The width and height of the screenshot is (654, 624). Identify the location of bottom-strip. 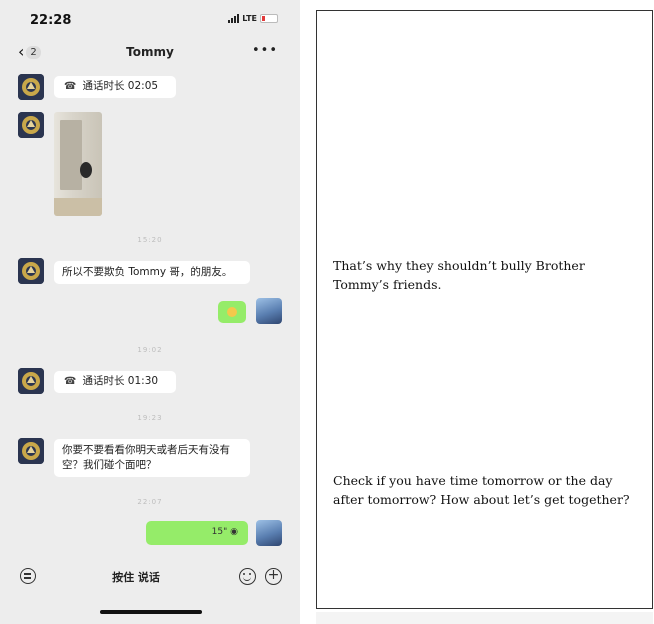
(484, 618).